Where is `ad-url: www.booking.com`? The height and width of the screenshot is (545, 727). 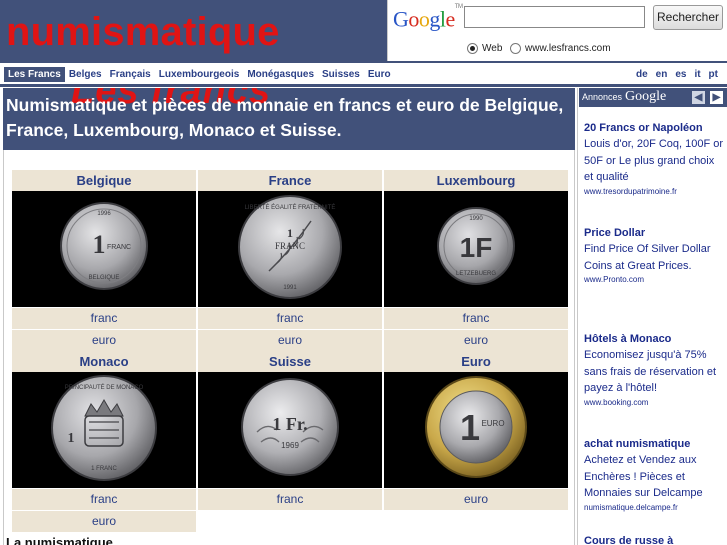 ad-url: www.booking.com is located at coordinates (654, 403).